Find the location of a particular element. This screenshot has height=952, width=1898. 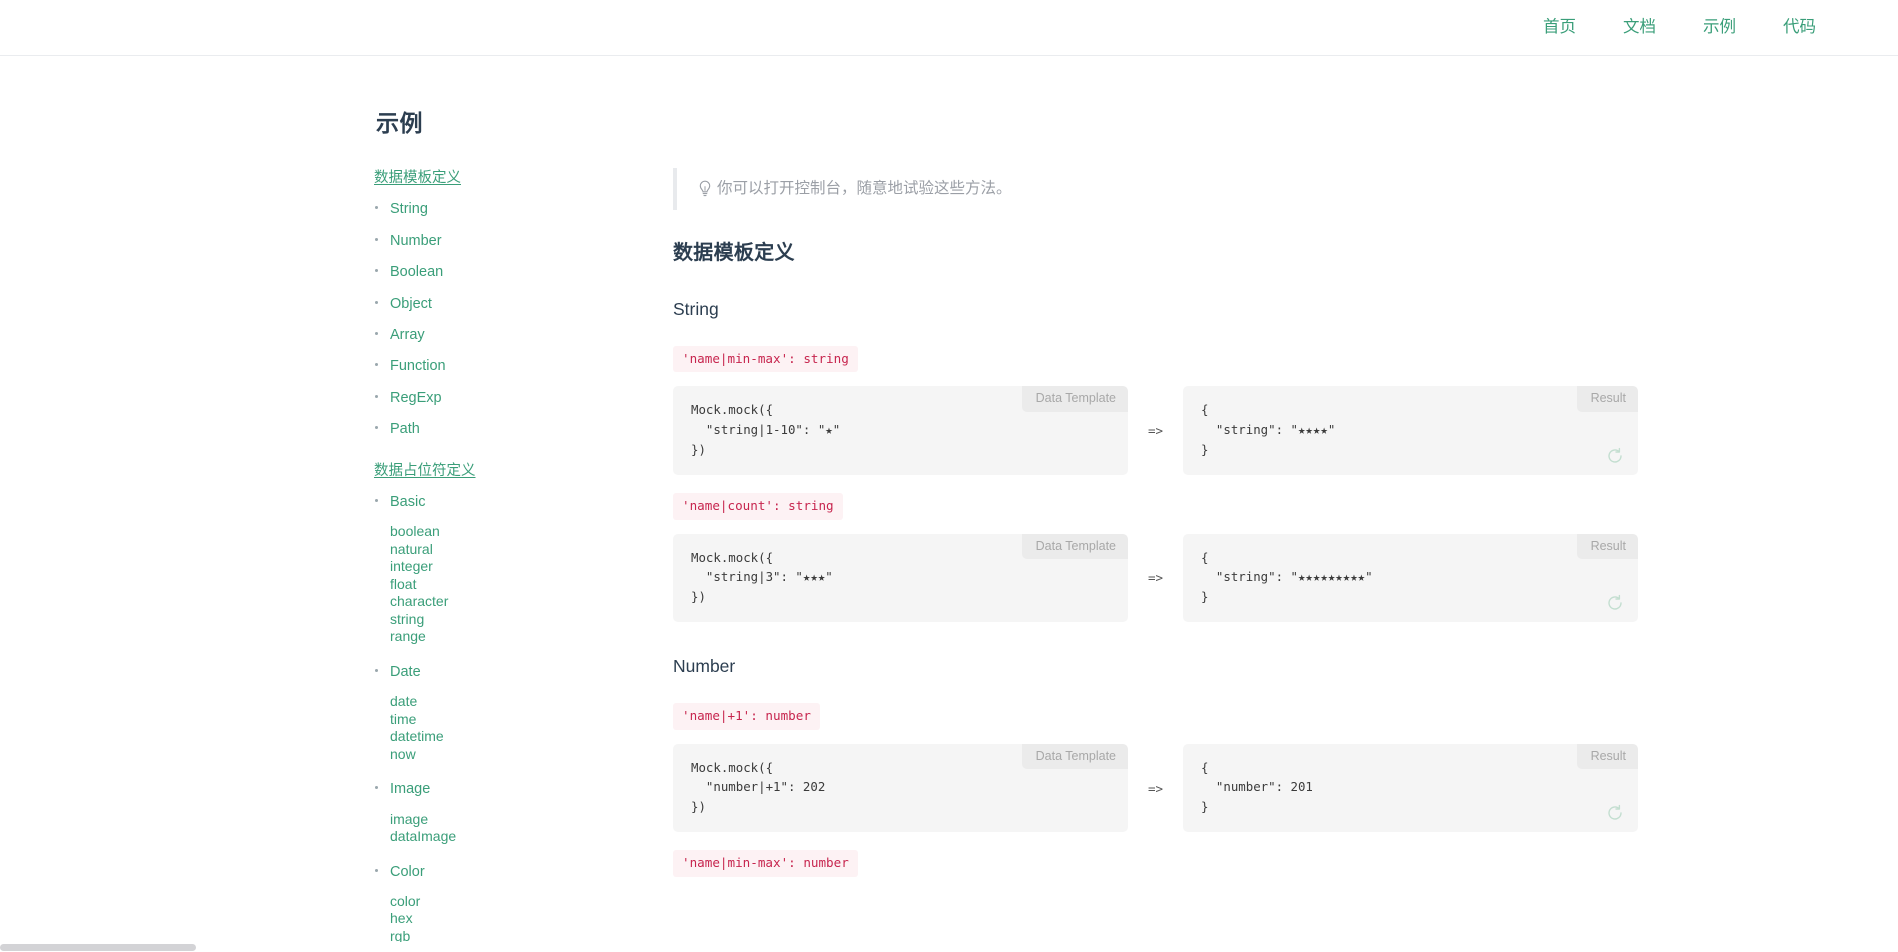

sidebar-link-function: Function is located at coordinates (418, 366).